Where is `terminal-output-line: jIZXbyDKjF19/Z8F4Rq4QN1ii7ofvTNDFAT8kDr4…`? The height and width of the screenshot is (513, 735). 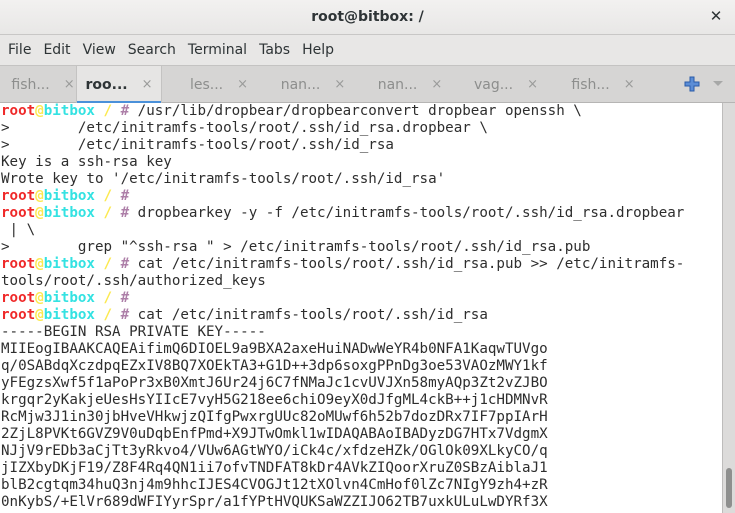
terminal-output-line: jIZXbyDKjF19/Z8F4Rq4QN1ii7ofvTNDFAT8kDr4… is located at coordinates (361, 468).